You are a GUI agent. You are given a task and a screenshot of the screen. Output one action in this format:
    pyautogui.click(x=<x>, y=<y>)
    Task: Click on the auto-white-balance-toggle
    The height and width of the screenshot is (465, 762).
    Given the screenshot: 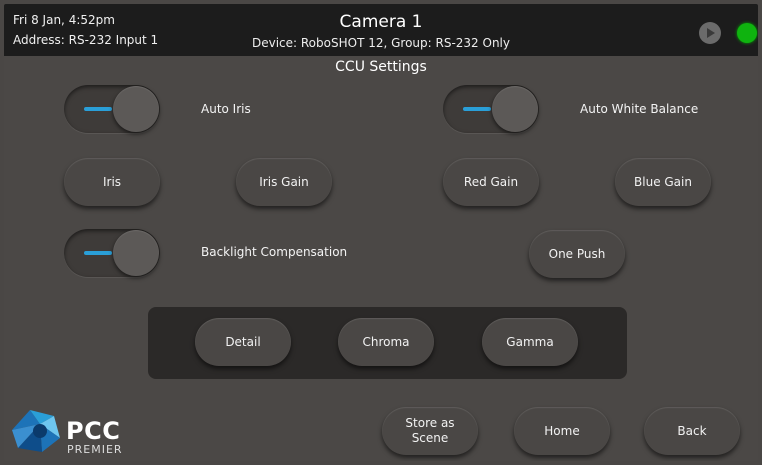 What is the action you would take?
    pyautogui.click(x=491, y=109)
    